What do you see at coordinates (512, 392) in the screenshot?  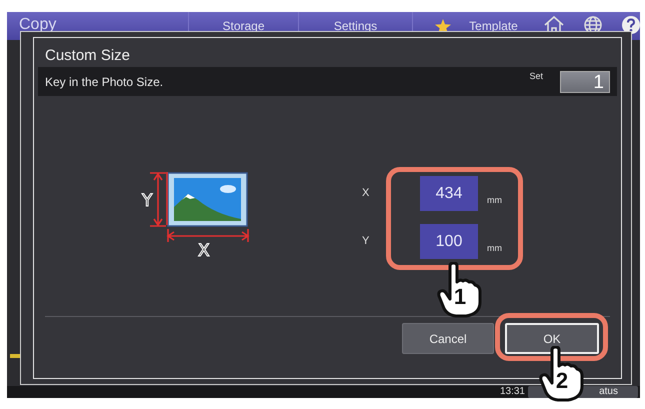 I see `time-text: 13:31` at bounding box center [512, 392].